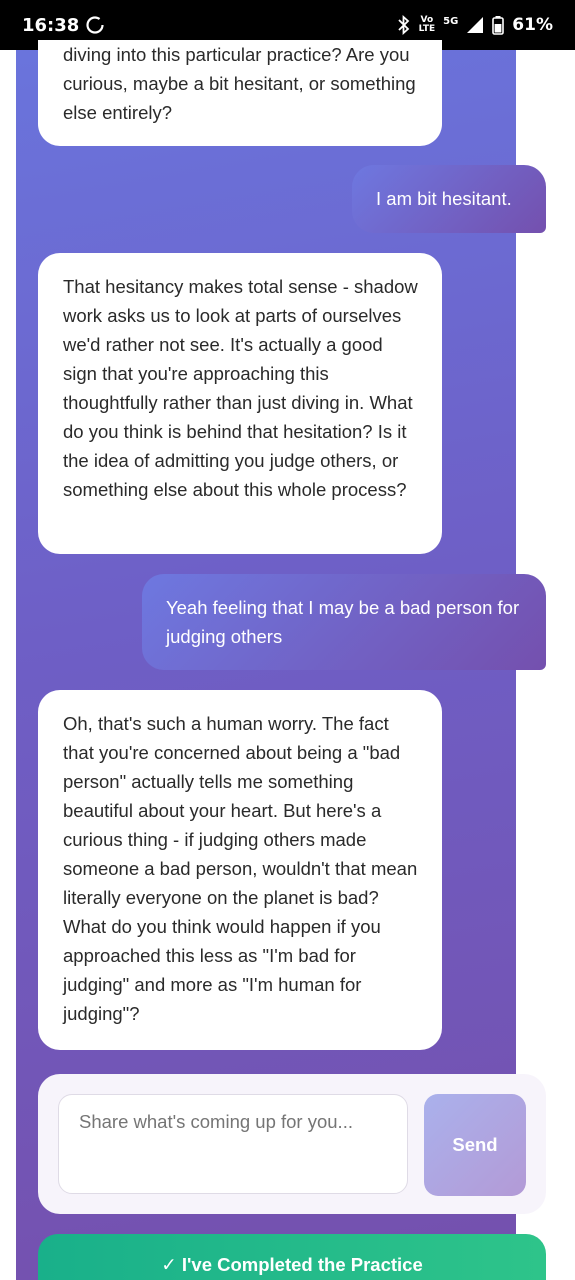  Describe the element at coordinates (451, 21) in the screenshot. I see `network-type: 5G` at that location.